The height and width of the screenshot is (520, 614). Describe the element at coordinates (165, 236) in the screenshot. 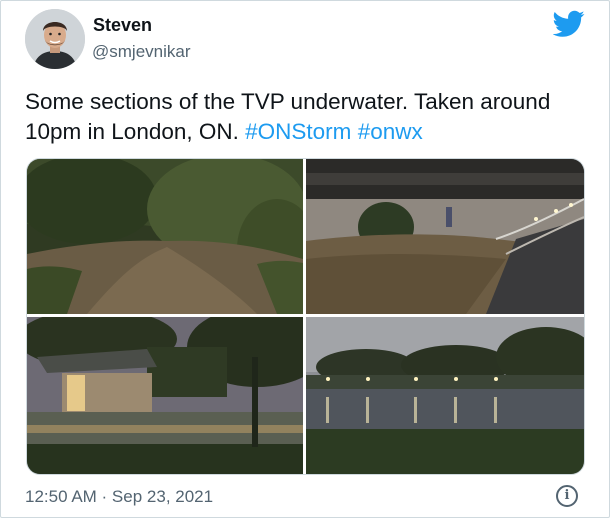

I see `flooded-path-woods-photo` at that location.